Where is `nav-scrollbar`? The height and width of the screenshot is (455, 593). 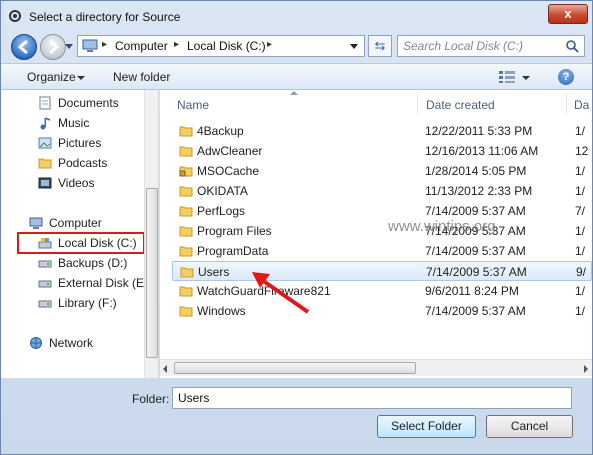
nav-scrollbar is located at coordinates (151, 234).